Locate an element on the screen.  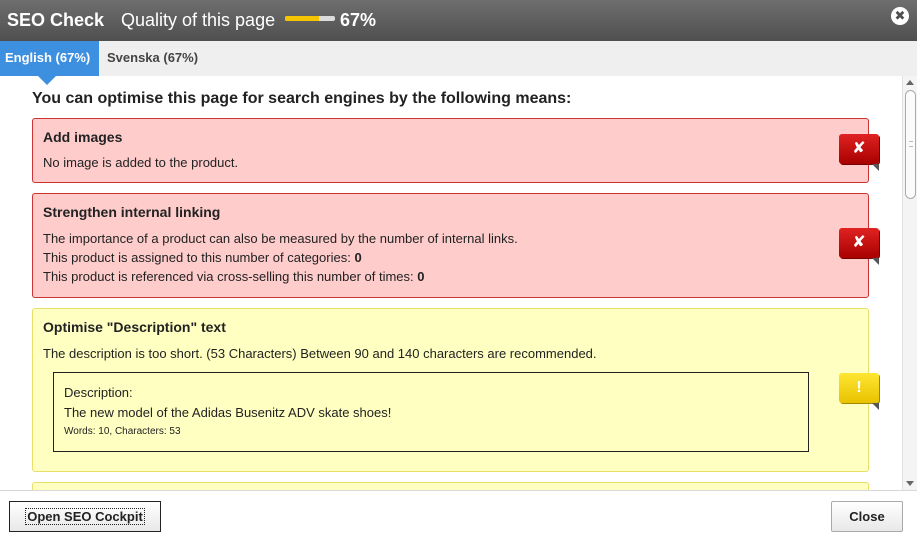
card-title: Add images is located at coordinates (83, 137).